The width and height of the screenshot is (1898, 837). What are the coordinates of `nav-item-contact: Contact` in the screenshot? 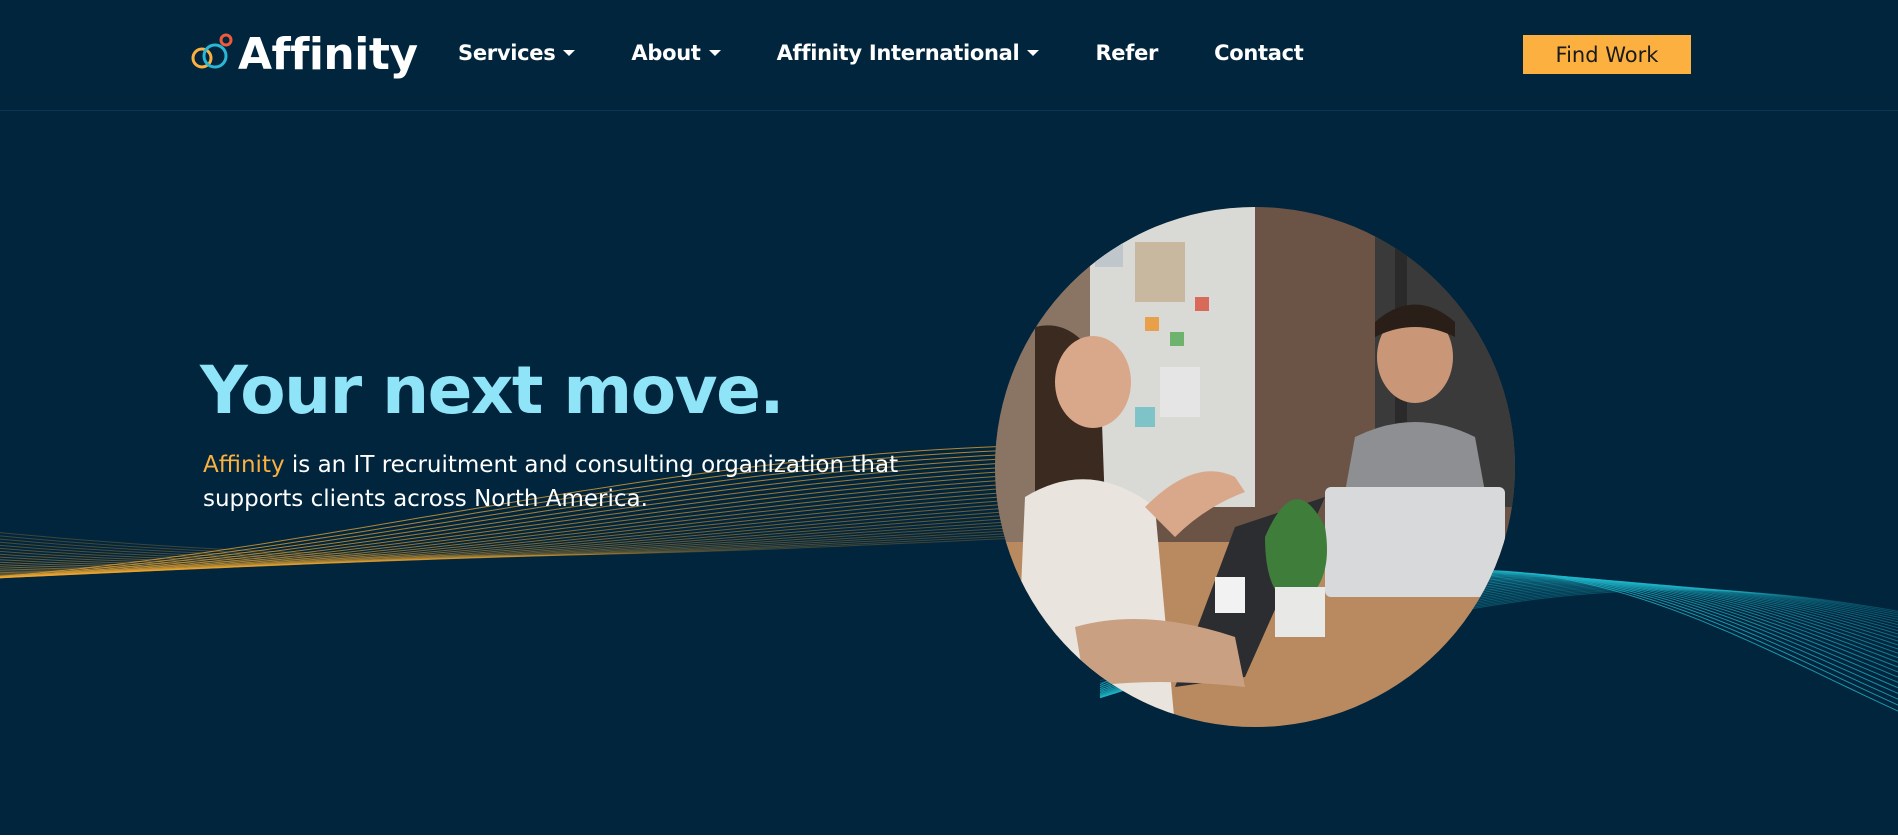 It's located at (1259, 53).